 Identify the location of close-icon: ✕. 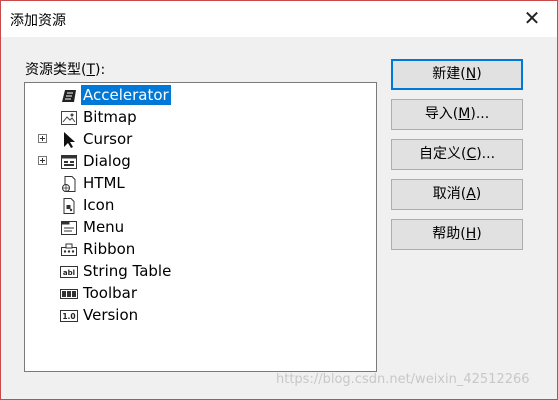
(532, 18).